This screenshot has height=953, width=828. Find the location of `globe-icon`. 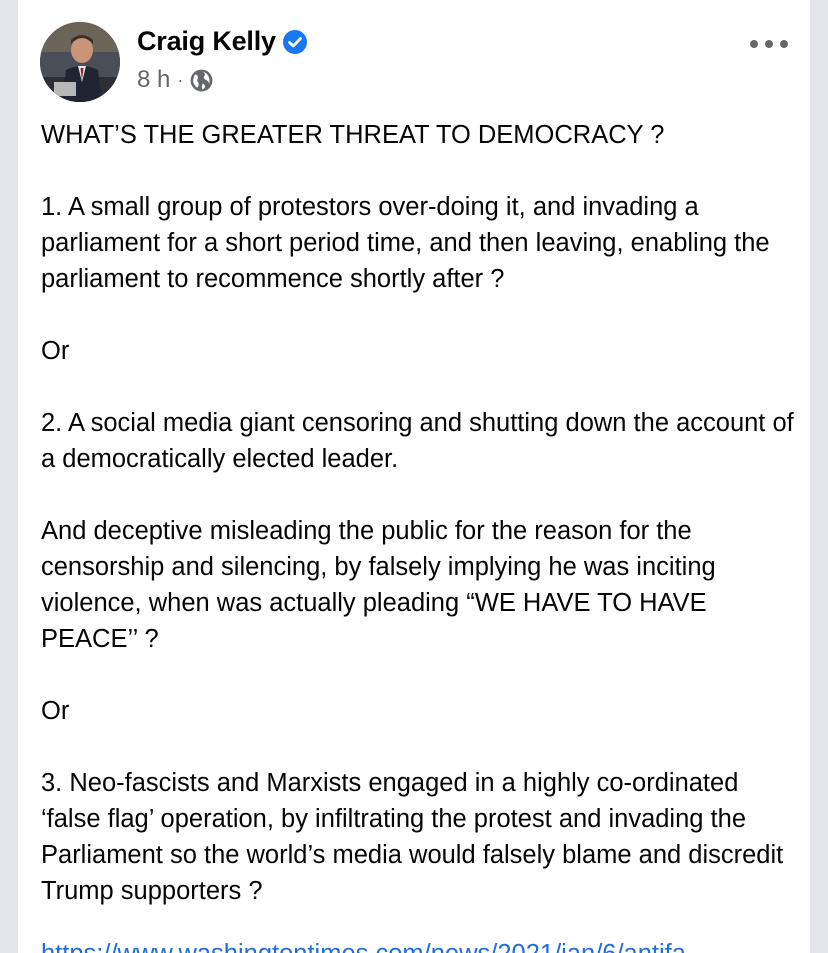

globe-icon is located at coordinates (201, 80).